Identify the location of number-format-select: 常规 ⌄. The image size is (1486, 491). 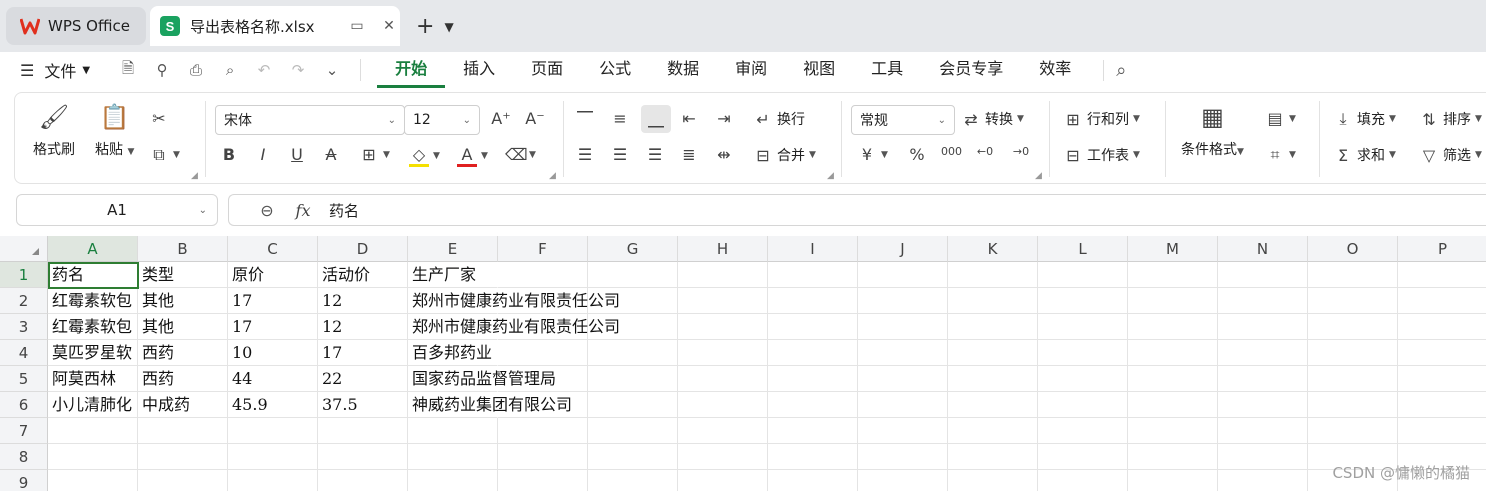
(903, 120).